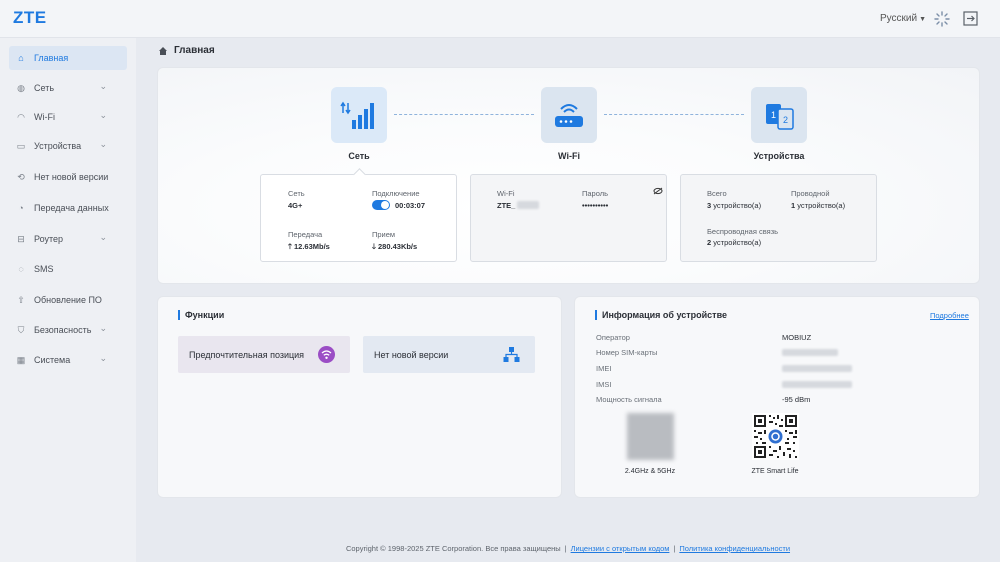 The image size is (1000, 562). Describe the element at coordinates (186, 50) in the screenshot. I see `breadcrumb: Главная` at that location.